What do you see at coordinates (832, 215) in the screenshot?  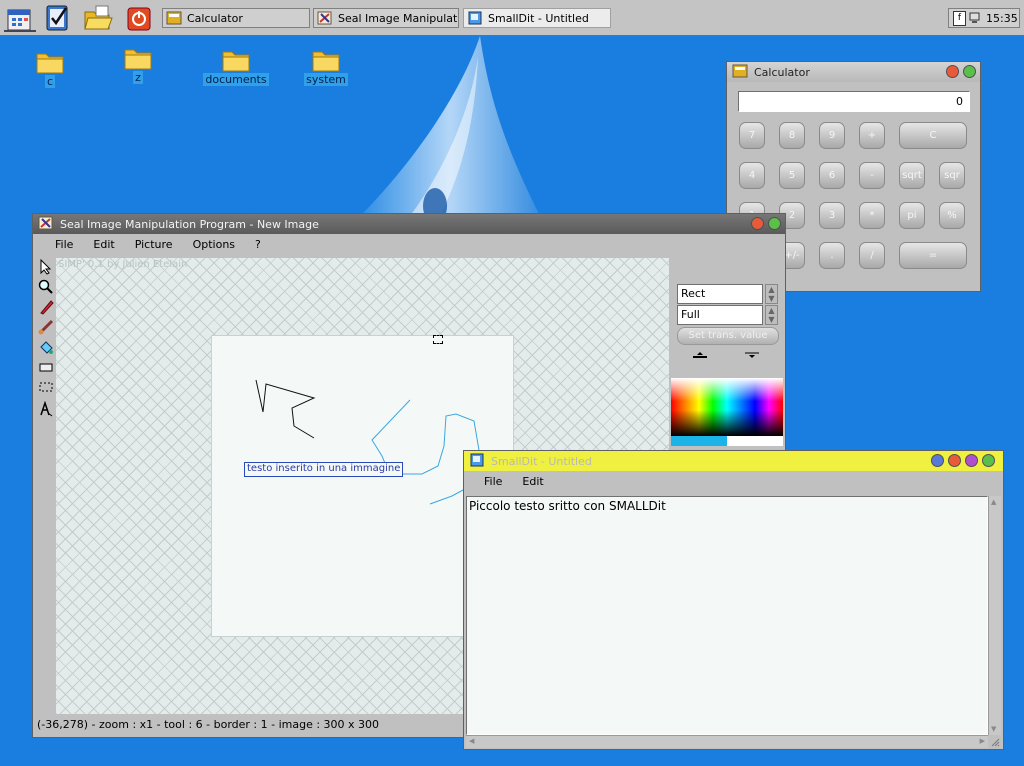 I see `key-3: 3` at bounding box center [832, 215].